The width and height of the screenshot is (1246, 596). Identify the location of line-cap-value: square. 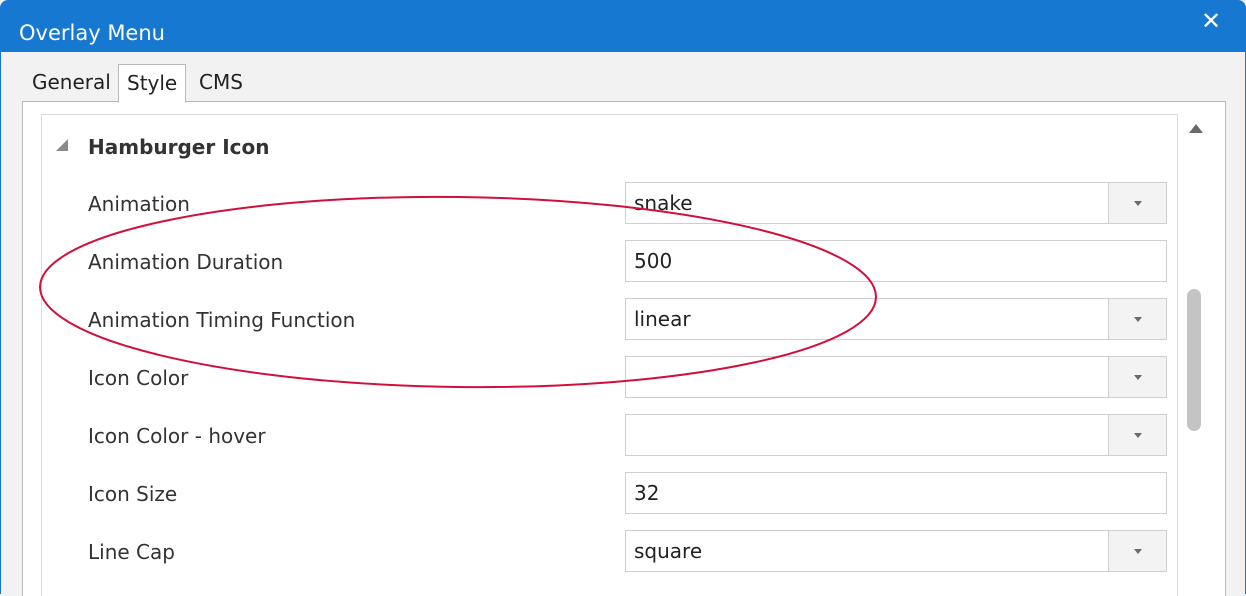
(668, 551).